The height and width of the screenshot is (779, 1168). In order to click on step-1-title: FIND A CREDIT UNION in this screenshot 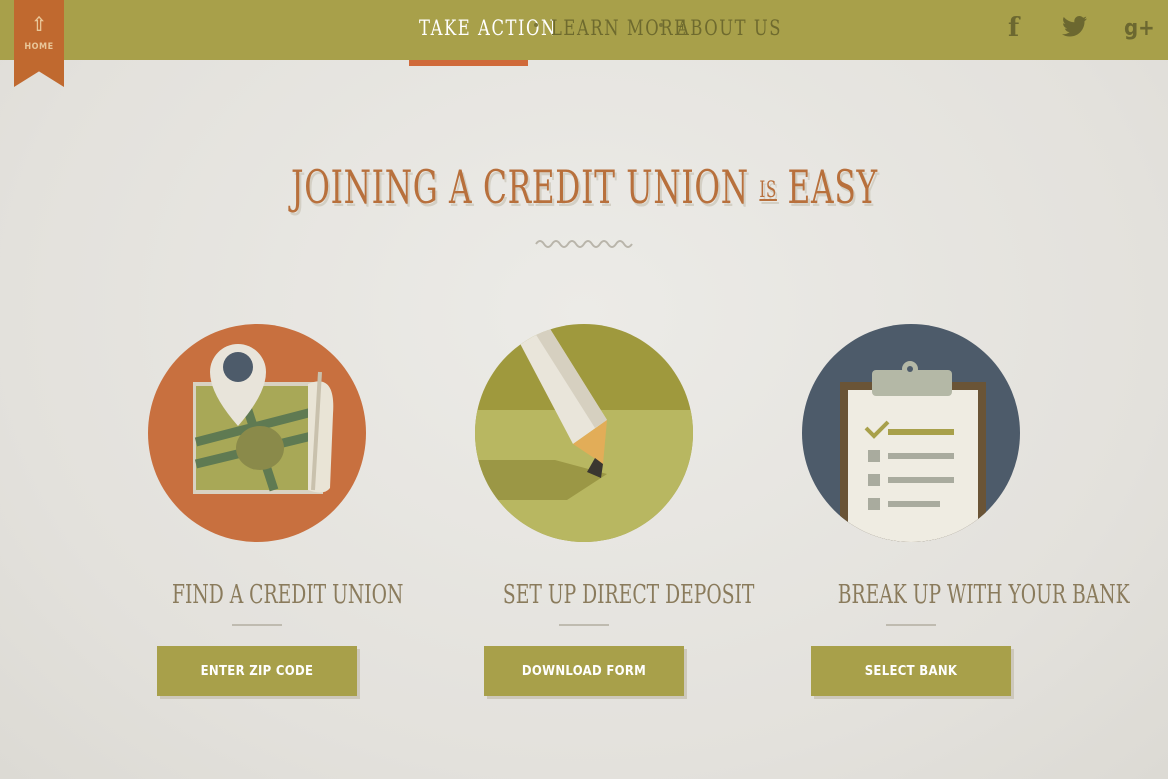, I will do `click(287, 595)`.